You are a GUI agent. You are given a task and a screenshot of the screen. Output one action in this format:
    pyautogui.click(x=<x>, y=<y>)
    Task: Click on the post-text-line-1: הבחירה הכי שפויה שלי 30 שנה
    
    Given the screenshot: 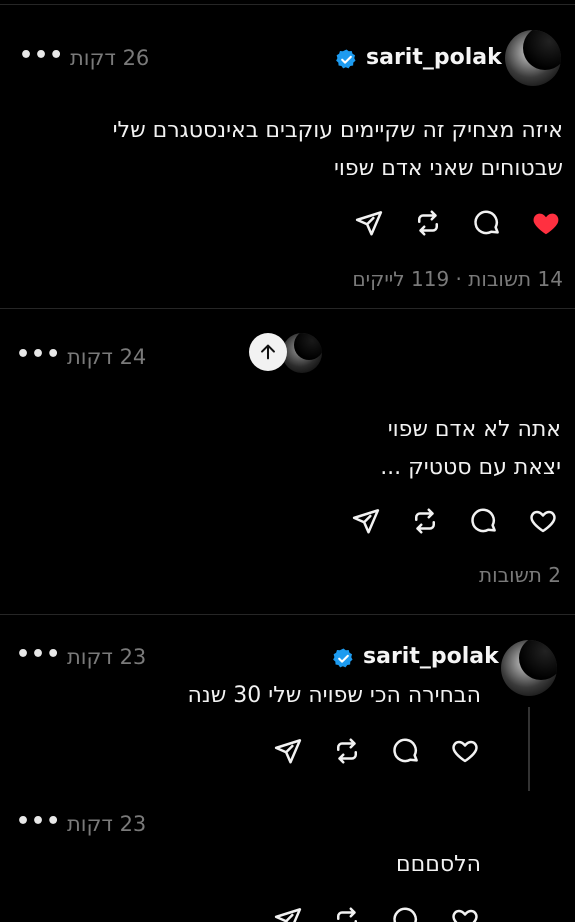 What is the action you would take?
    pyautogui.click(x=334, y=695)
    